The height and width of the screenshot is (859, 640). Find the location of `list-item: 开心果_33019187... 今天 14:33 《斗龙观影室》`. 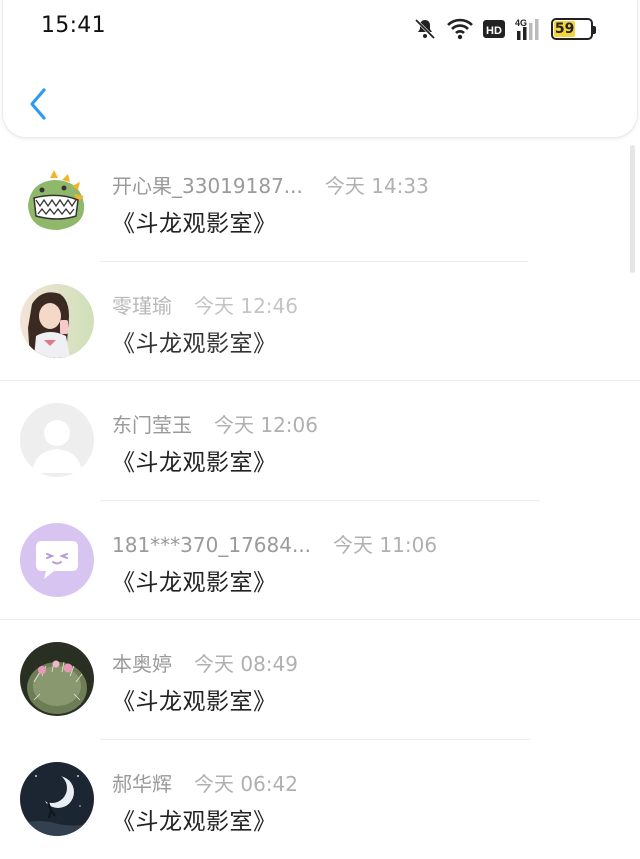

list-item: 开心果_33019187... 今天 14:33 《斗龙观影室》 is located at coordinates (320, 202).